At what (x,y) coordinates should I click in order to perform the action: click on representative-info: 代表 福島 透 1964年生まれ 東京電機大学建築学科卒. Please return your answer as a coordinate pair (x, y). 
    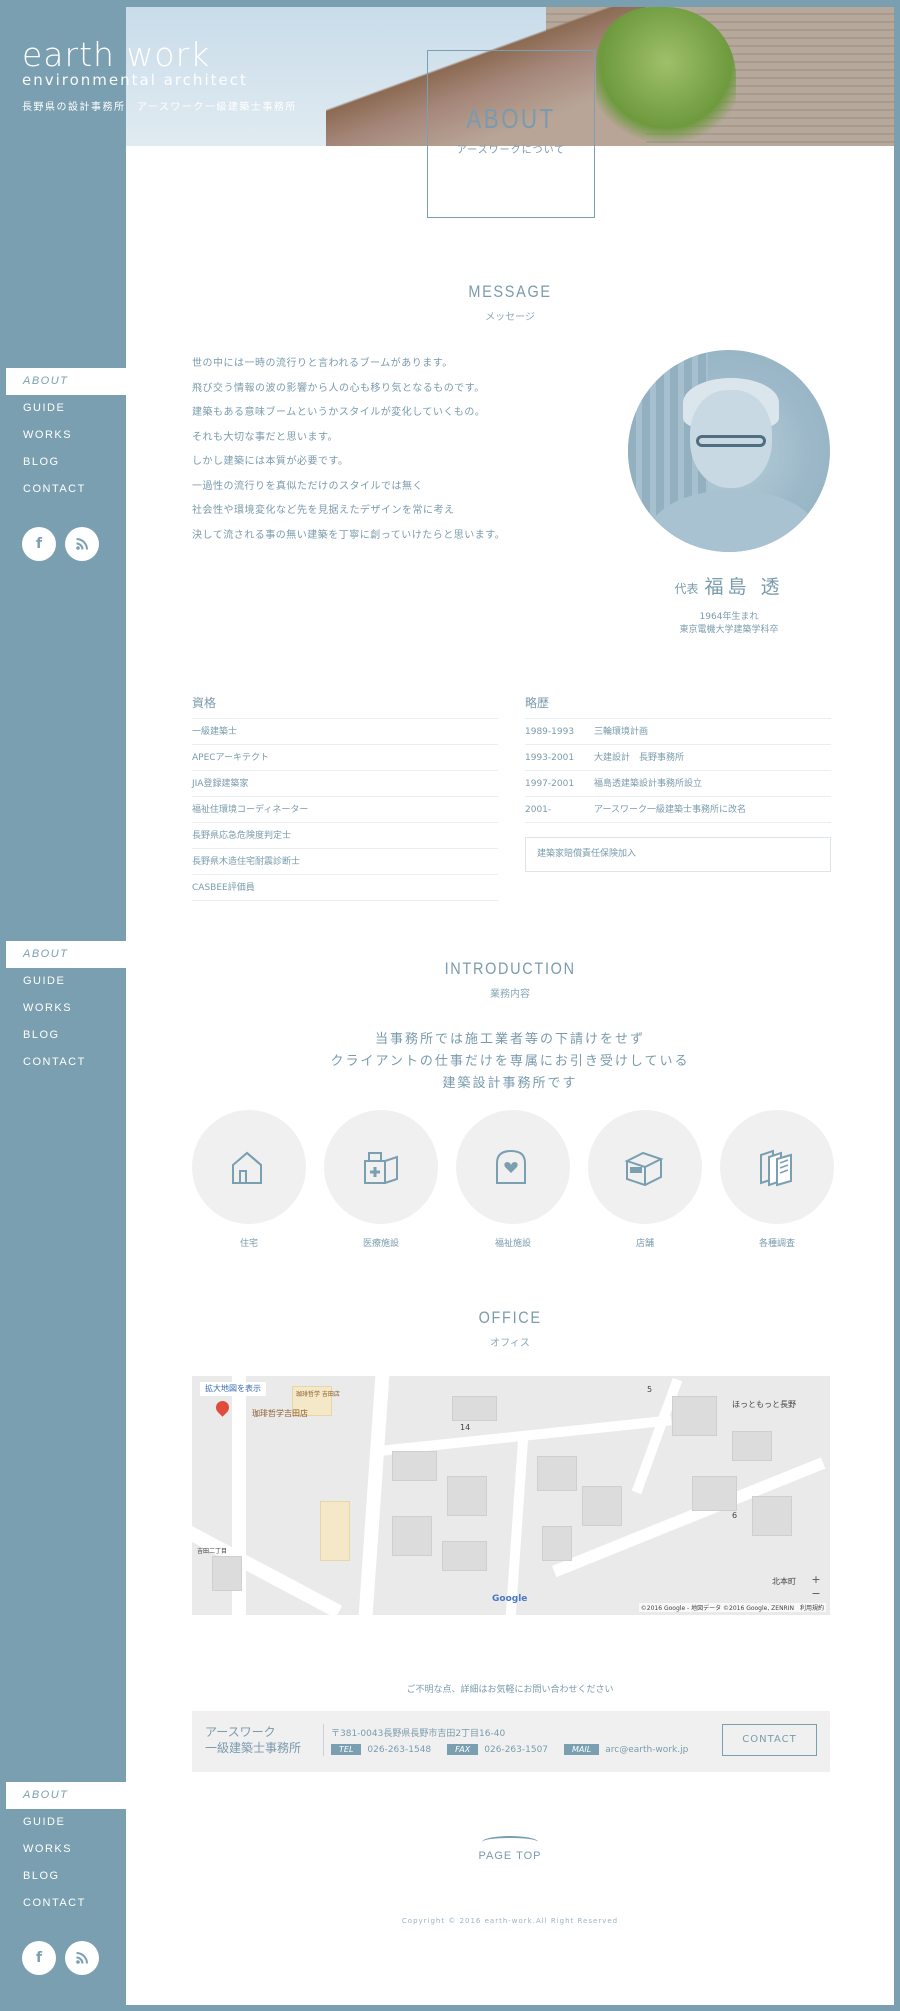
    Looking at the image, I should click on (729, 604).